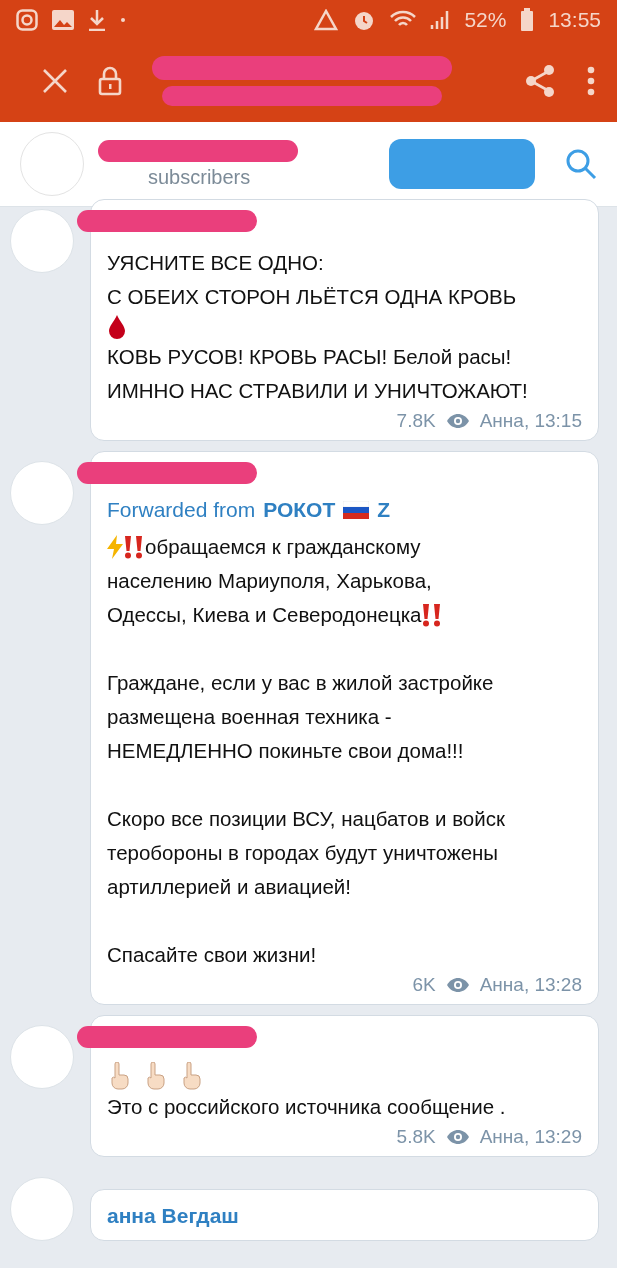 The width and height of the screenshot is (617, 1268). What do you see at coordinates (97, 20) in the screenshot?
I see `download-icon` at bounding box center [97, 20].